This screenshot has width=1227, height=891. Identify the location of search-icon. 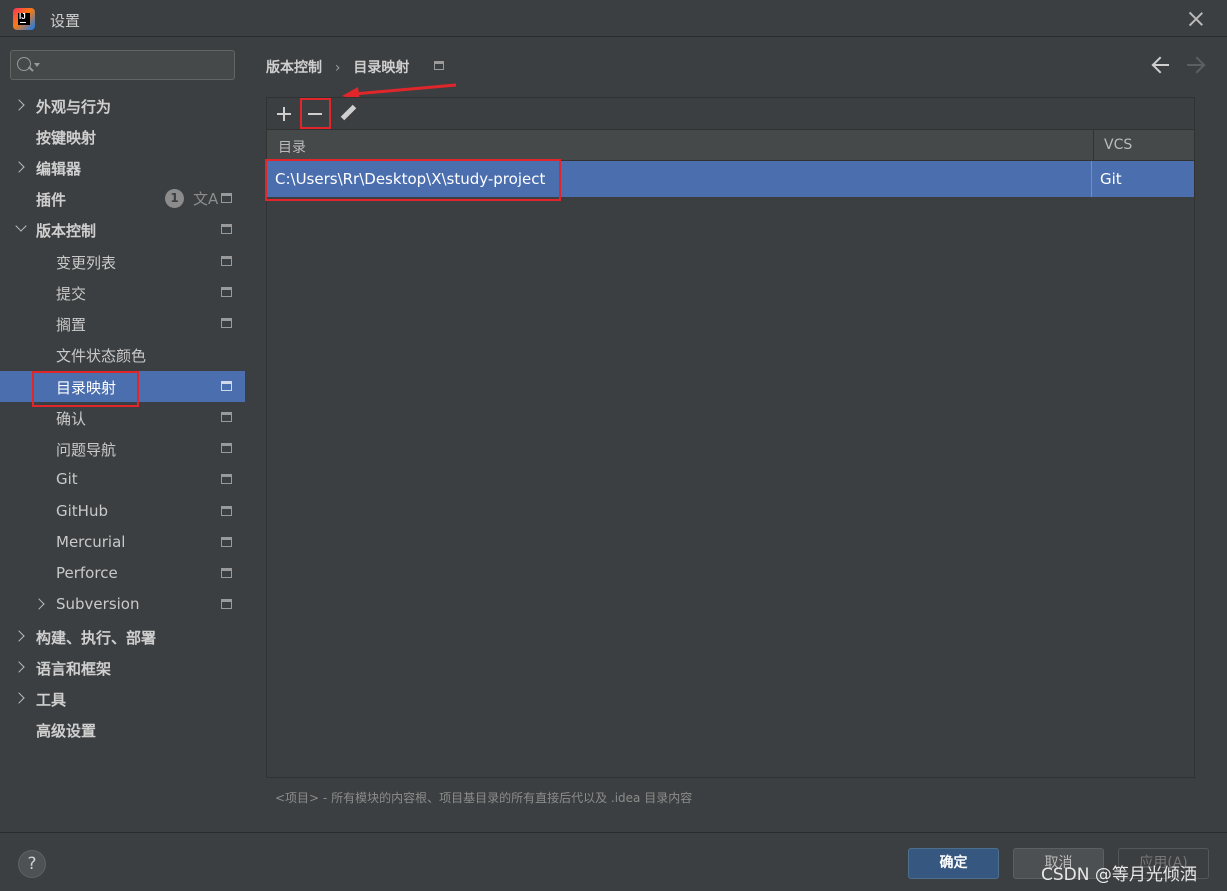
(24, 64).